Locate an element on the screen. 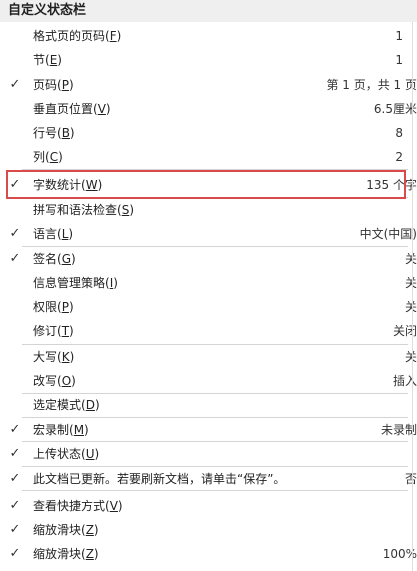 The image size is (417, 571). menu-item-document-updated: ✓ 此文档已更新。若要刷新文档，请单击“保存”。 否 is located at coordinates (208, 479).